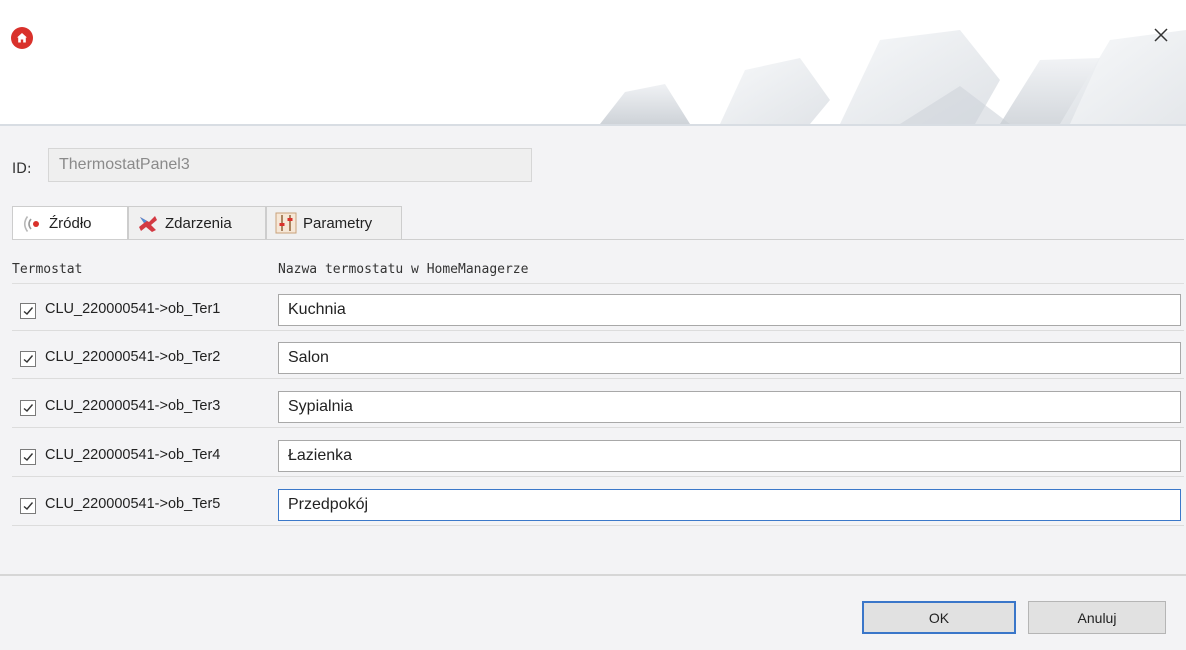 The height and width of the screenshot is (650, 1186). Describe the element at coordinates (133, 504) in the screenshot. I see `thermostat-label: CLU_220000541->ob_Ter5` at that location.